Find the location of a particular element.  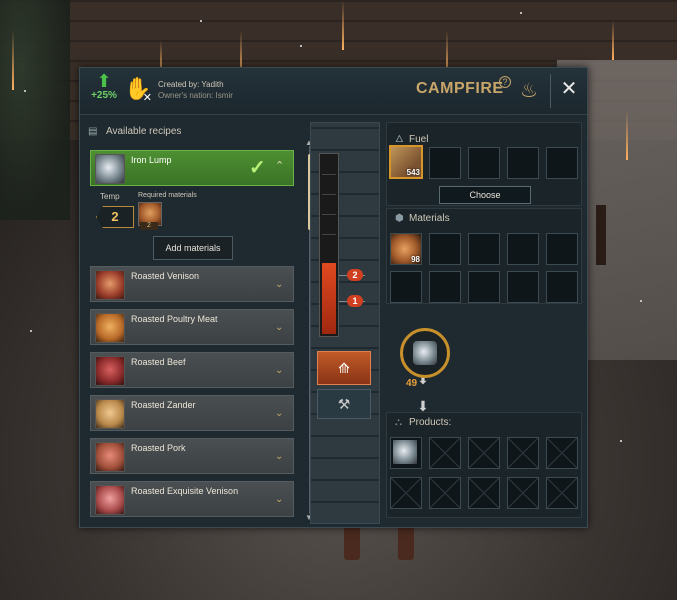

marker-label: 2 is located at coordinates (355, 275).